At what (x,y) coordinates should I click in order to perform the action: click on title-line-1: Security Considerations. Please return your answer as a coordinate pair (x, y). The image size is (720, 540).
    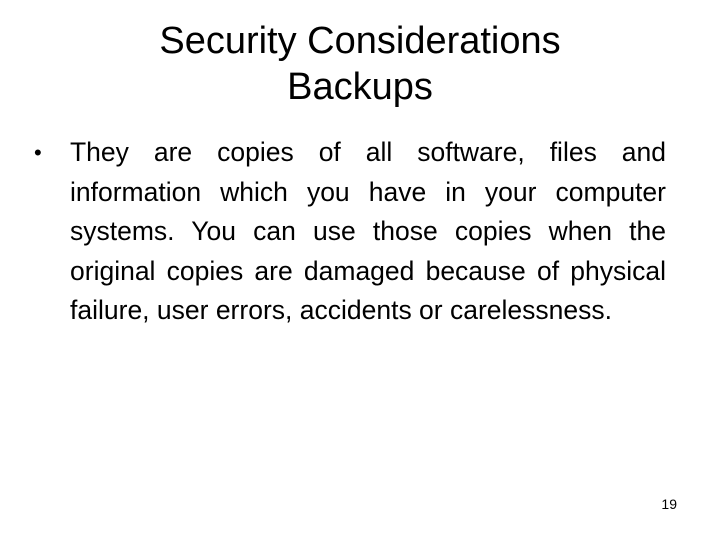
    Looking at the image, I should click on (360, 41).